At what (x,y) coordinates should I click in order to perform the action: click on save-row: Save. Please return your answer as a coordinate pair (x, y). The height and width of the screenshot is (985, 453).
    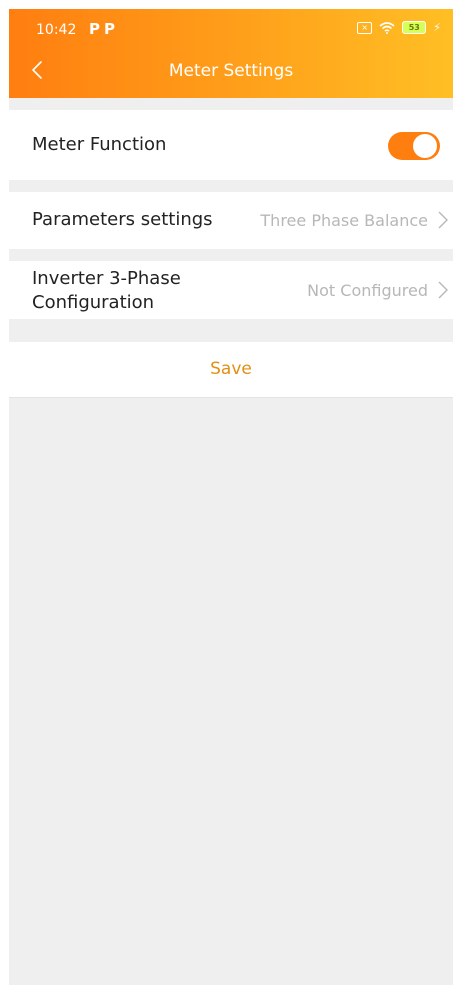
    Looking at the image, I should click on (231, 370).